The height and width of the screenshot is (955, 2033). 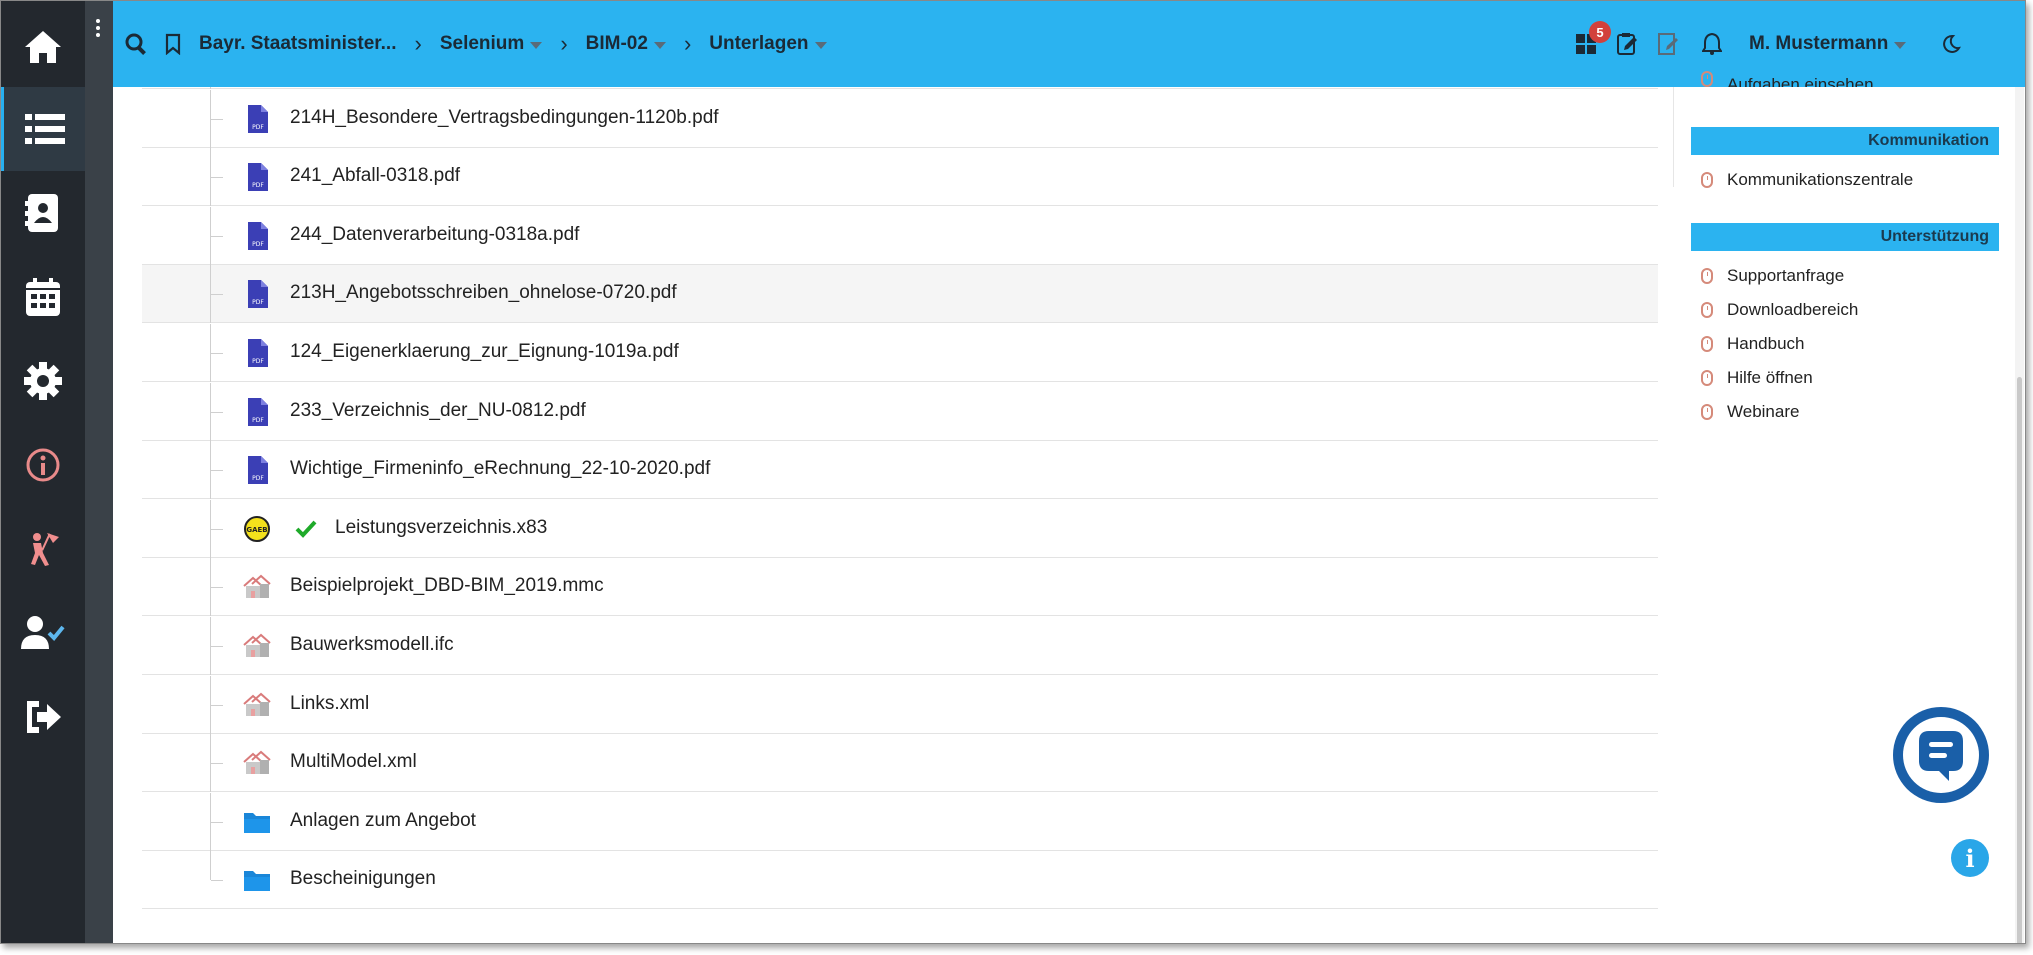 What do you see at coordinates (136, 44) in the screenshot?
I see `search-button` at bounding box center [136, 44].